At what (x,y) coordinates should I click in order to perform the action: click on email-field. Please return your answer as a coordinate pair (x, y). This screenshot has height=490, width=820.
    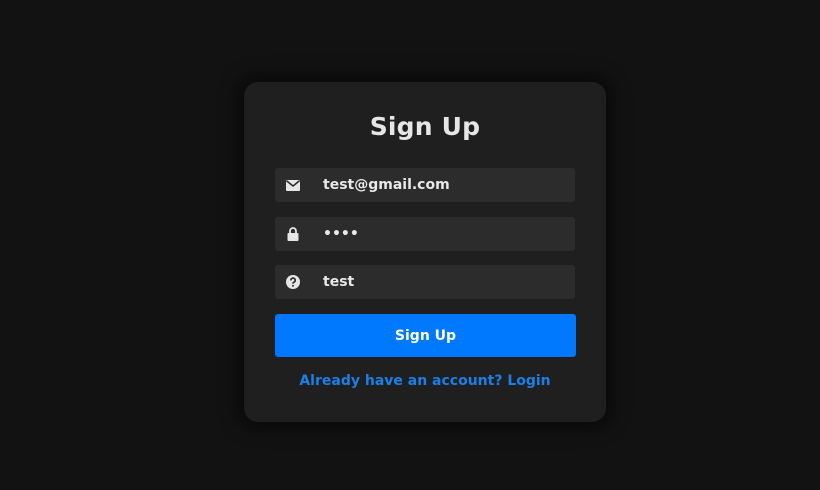
    Looking at the image, I should click on (425, 185).